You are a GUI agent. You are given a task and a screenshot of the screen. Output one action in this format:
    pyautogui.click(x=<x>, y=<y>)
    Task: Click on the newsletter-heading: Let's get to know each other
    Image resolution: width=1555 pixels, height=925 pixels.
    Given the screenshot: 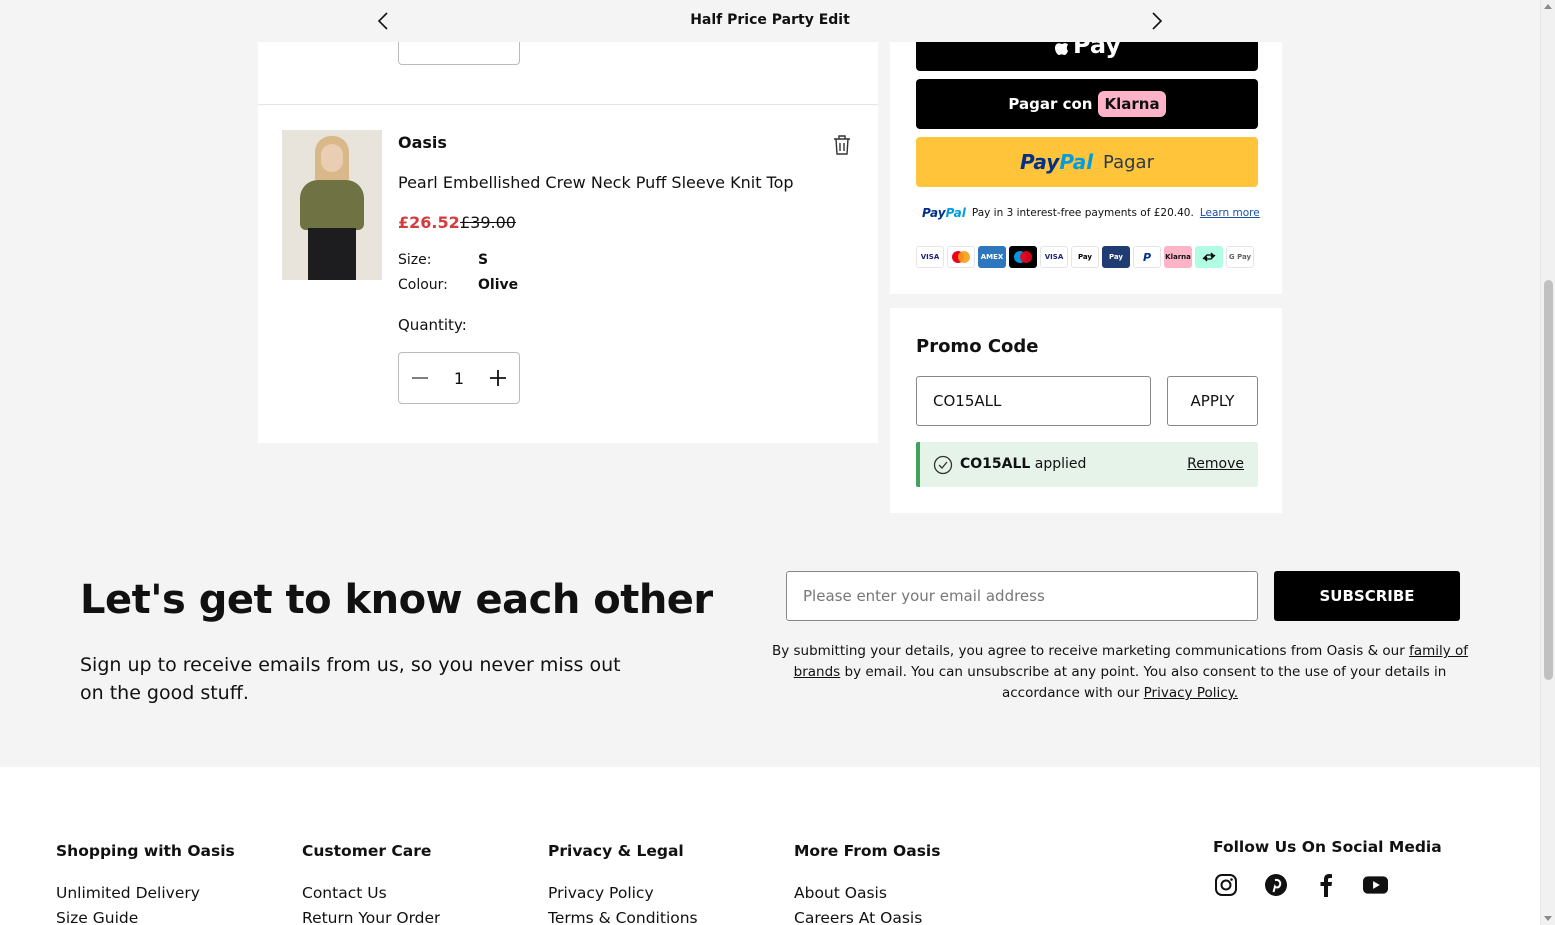 What is the action you would take?
    pyautogui.click(x=396, y=600)
    